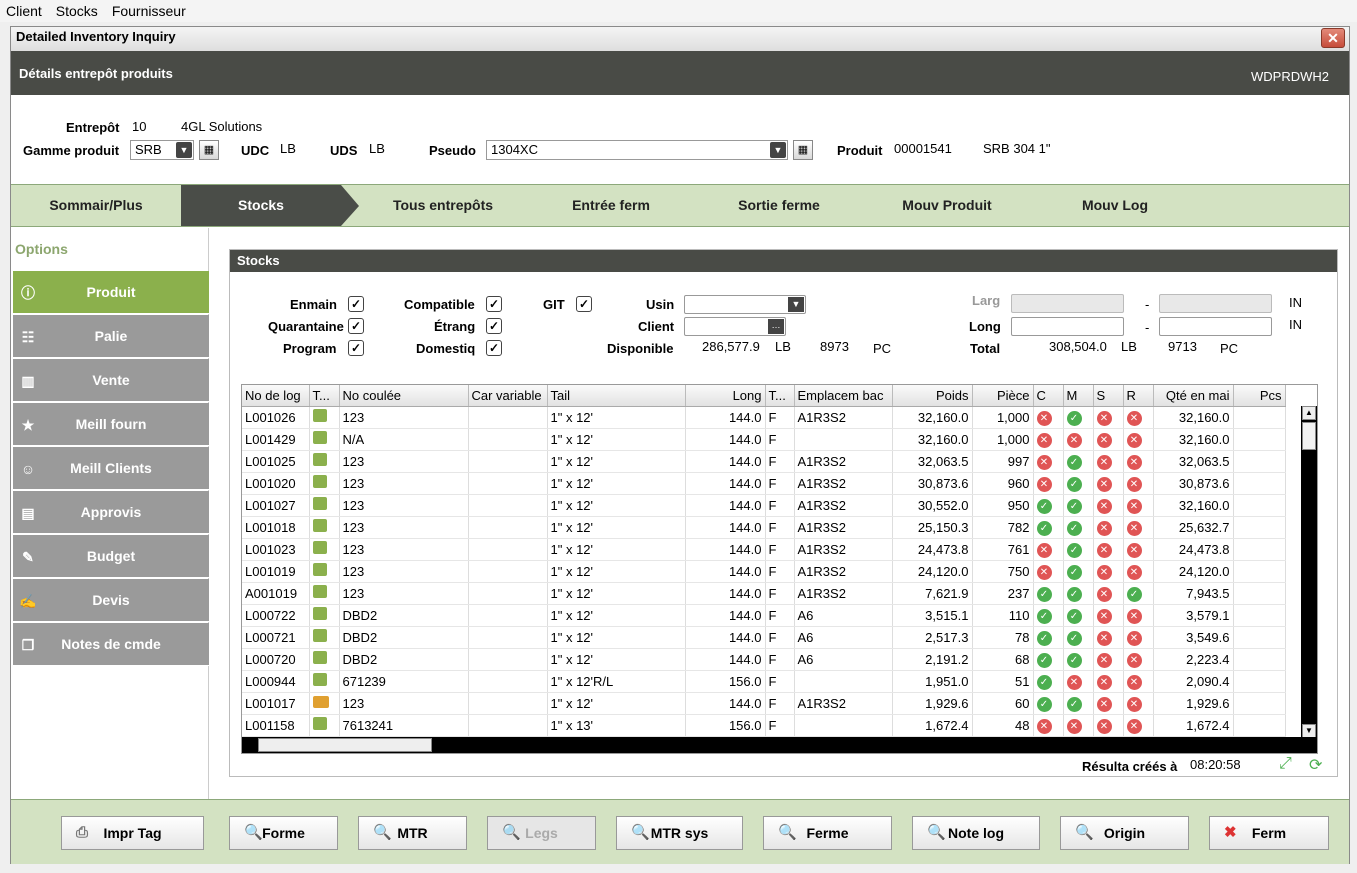 Image resolution: width=1357 pixels, height=873 pixels. I want to click on mtr-sys-button: 🔍 MTR sys, so click(679, 833).